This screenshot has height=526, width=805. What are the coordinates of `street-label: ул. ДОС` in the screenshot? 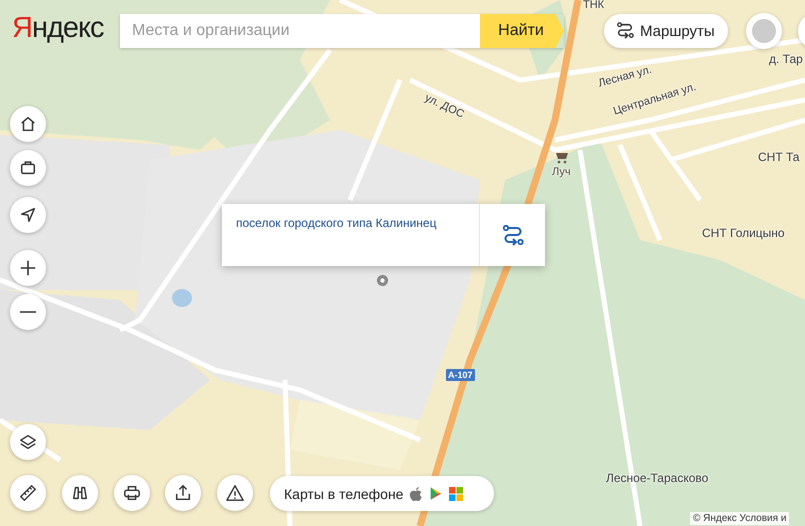 It's located at (444, 106).